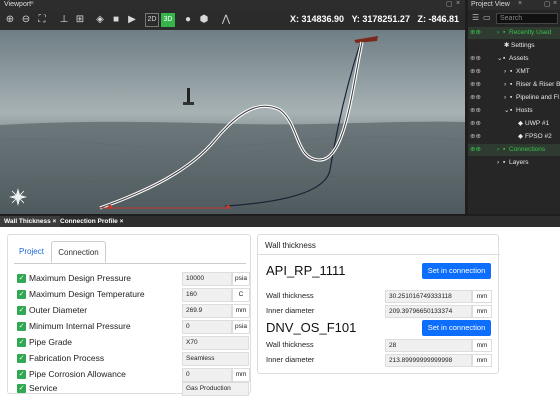  I want to click on param-row: ✓ Maximum Design Temperature 160 C, so click(133, 295).